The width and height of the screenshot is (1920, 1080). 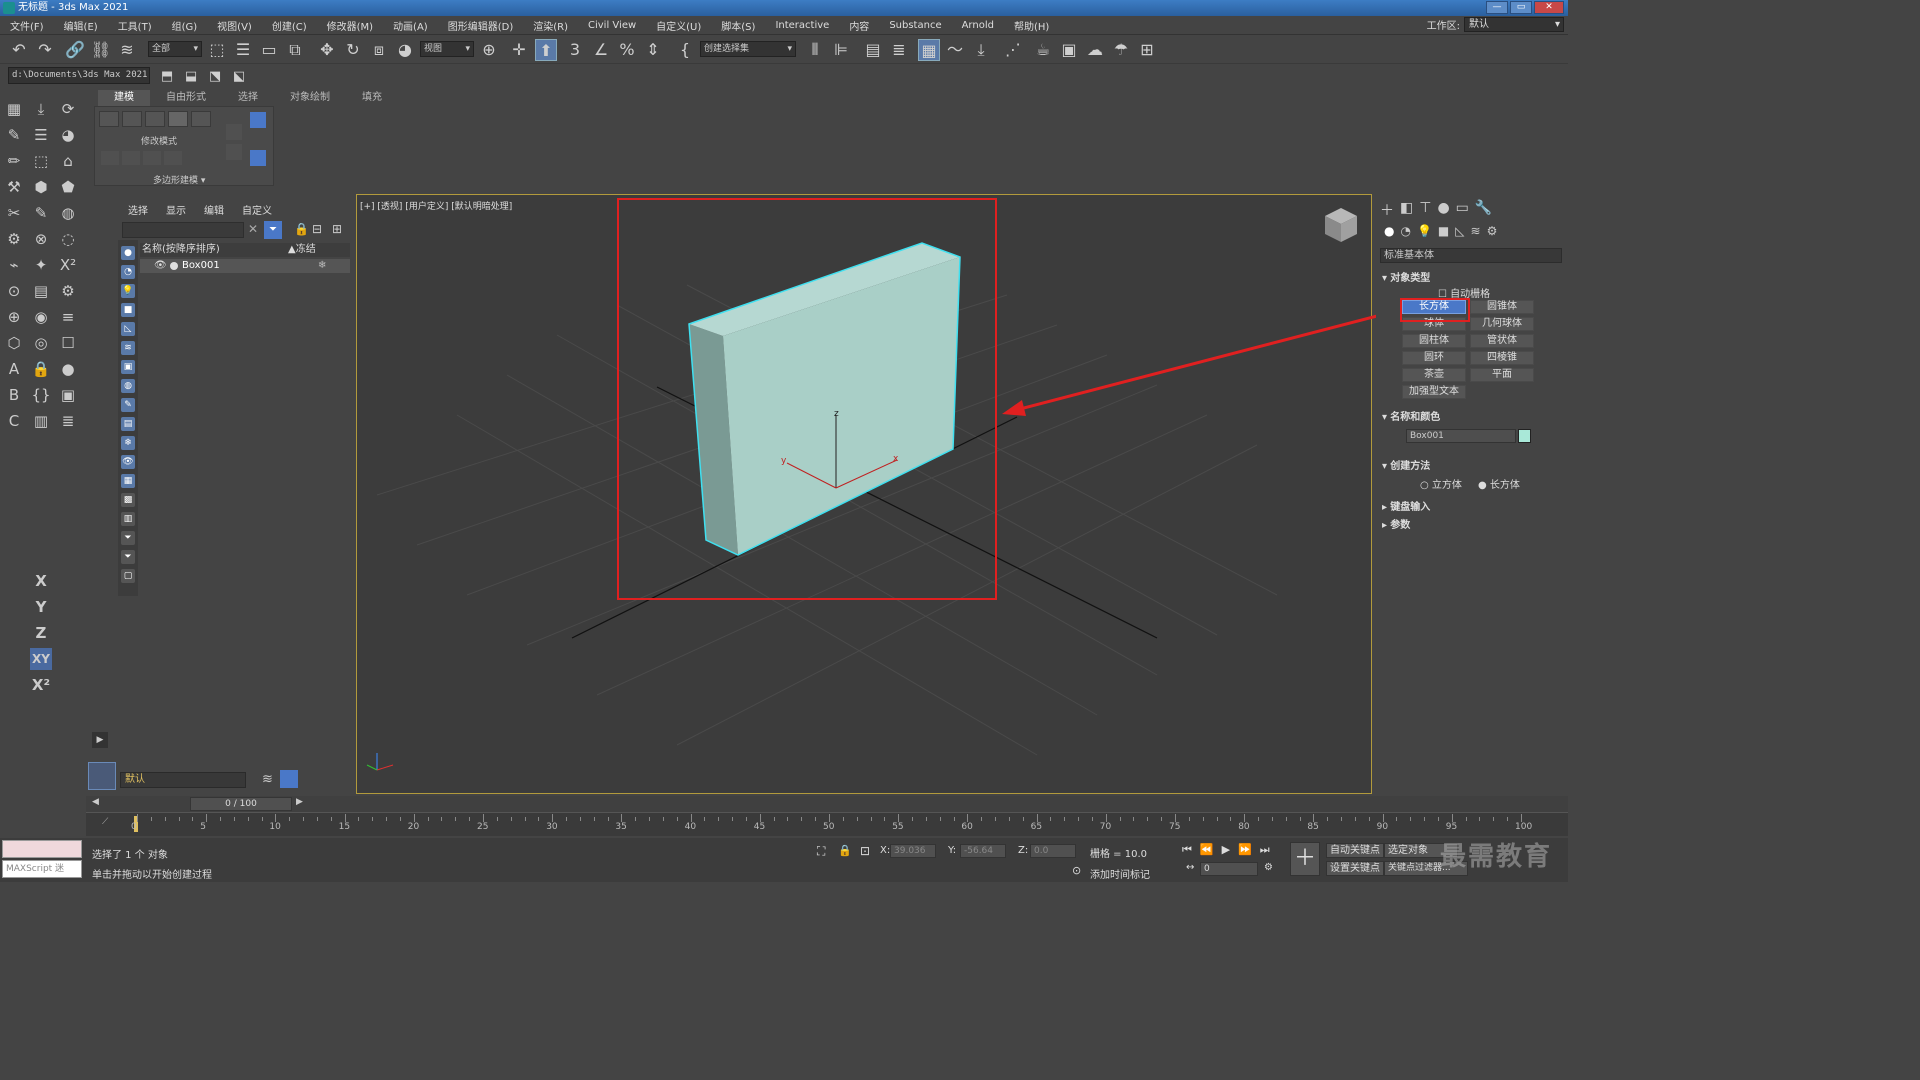 What do you see at coordinates (1411, 415) in the screenshot?
I see `name-color-rollout: 名称和颜色` at bounding box center [1411, 415].